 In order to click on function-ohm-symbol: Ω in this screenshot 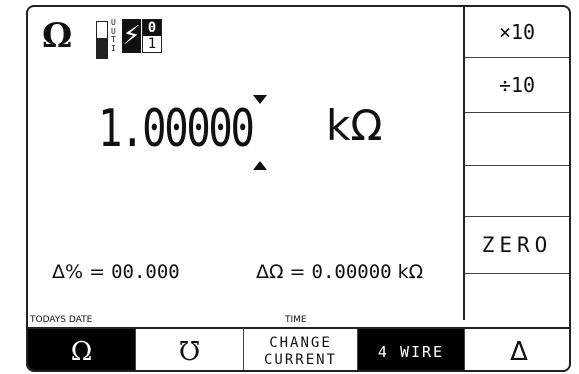, I will do `click(57, 36)`.